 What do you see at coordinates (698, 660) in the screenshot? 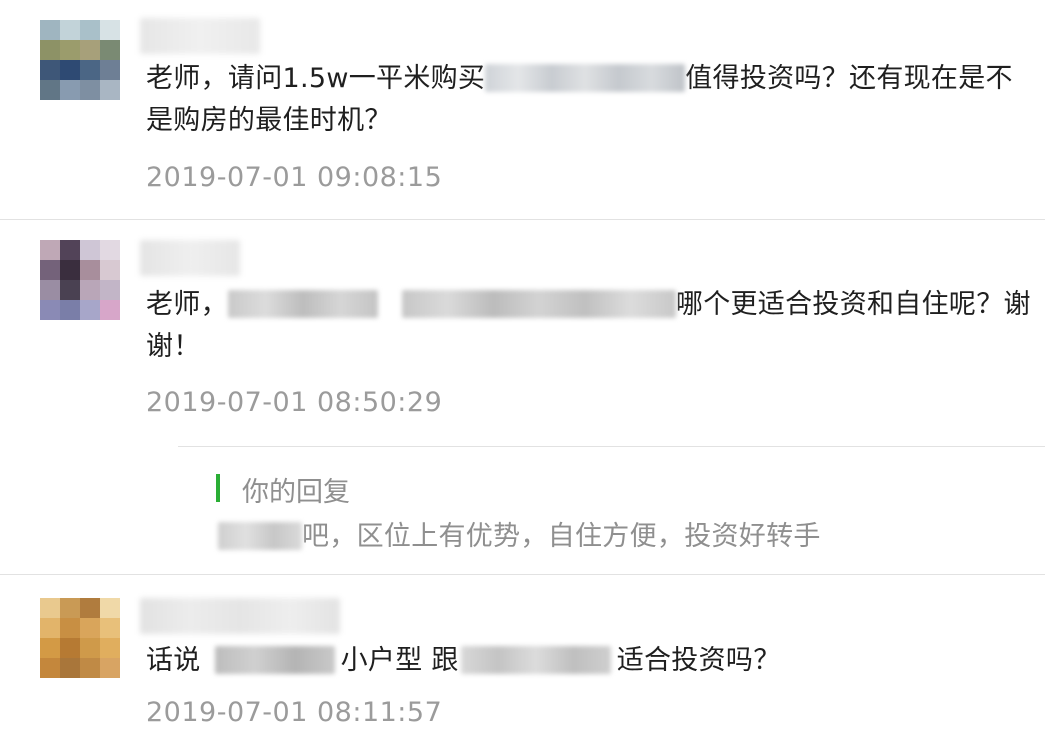
I see `comment-text-suffix: 适合投资吗？` at bounding box center [698, 660].